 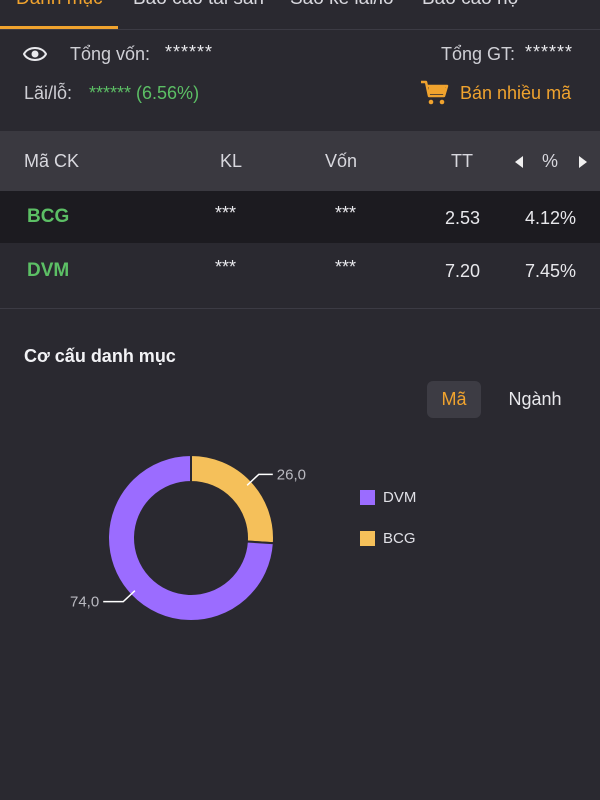 What do you see at coordinates (189, 52) in the screenshot?
I see `total-capital-value: ******` at bounding box center [189, 52].